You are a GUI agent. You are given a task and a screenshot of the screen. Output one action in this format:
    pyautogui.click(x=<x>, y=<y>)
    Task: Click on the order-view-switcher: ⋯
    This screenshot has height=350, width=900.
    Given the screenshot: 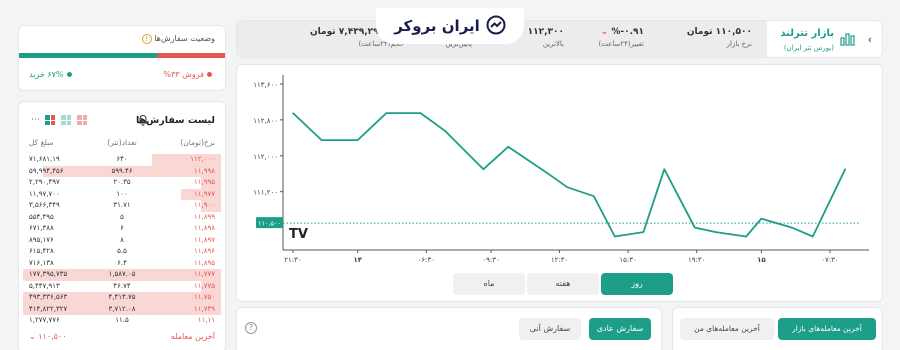 What is the action you would take?
    pyautogui.click(x=59, y=120)
    